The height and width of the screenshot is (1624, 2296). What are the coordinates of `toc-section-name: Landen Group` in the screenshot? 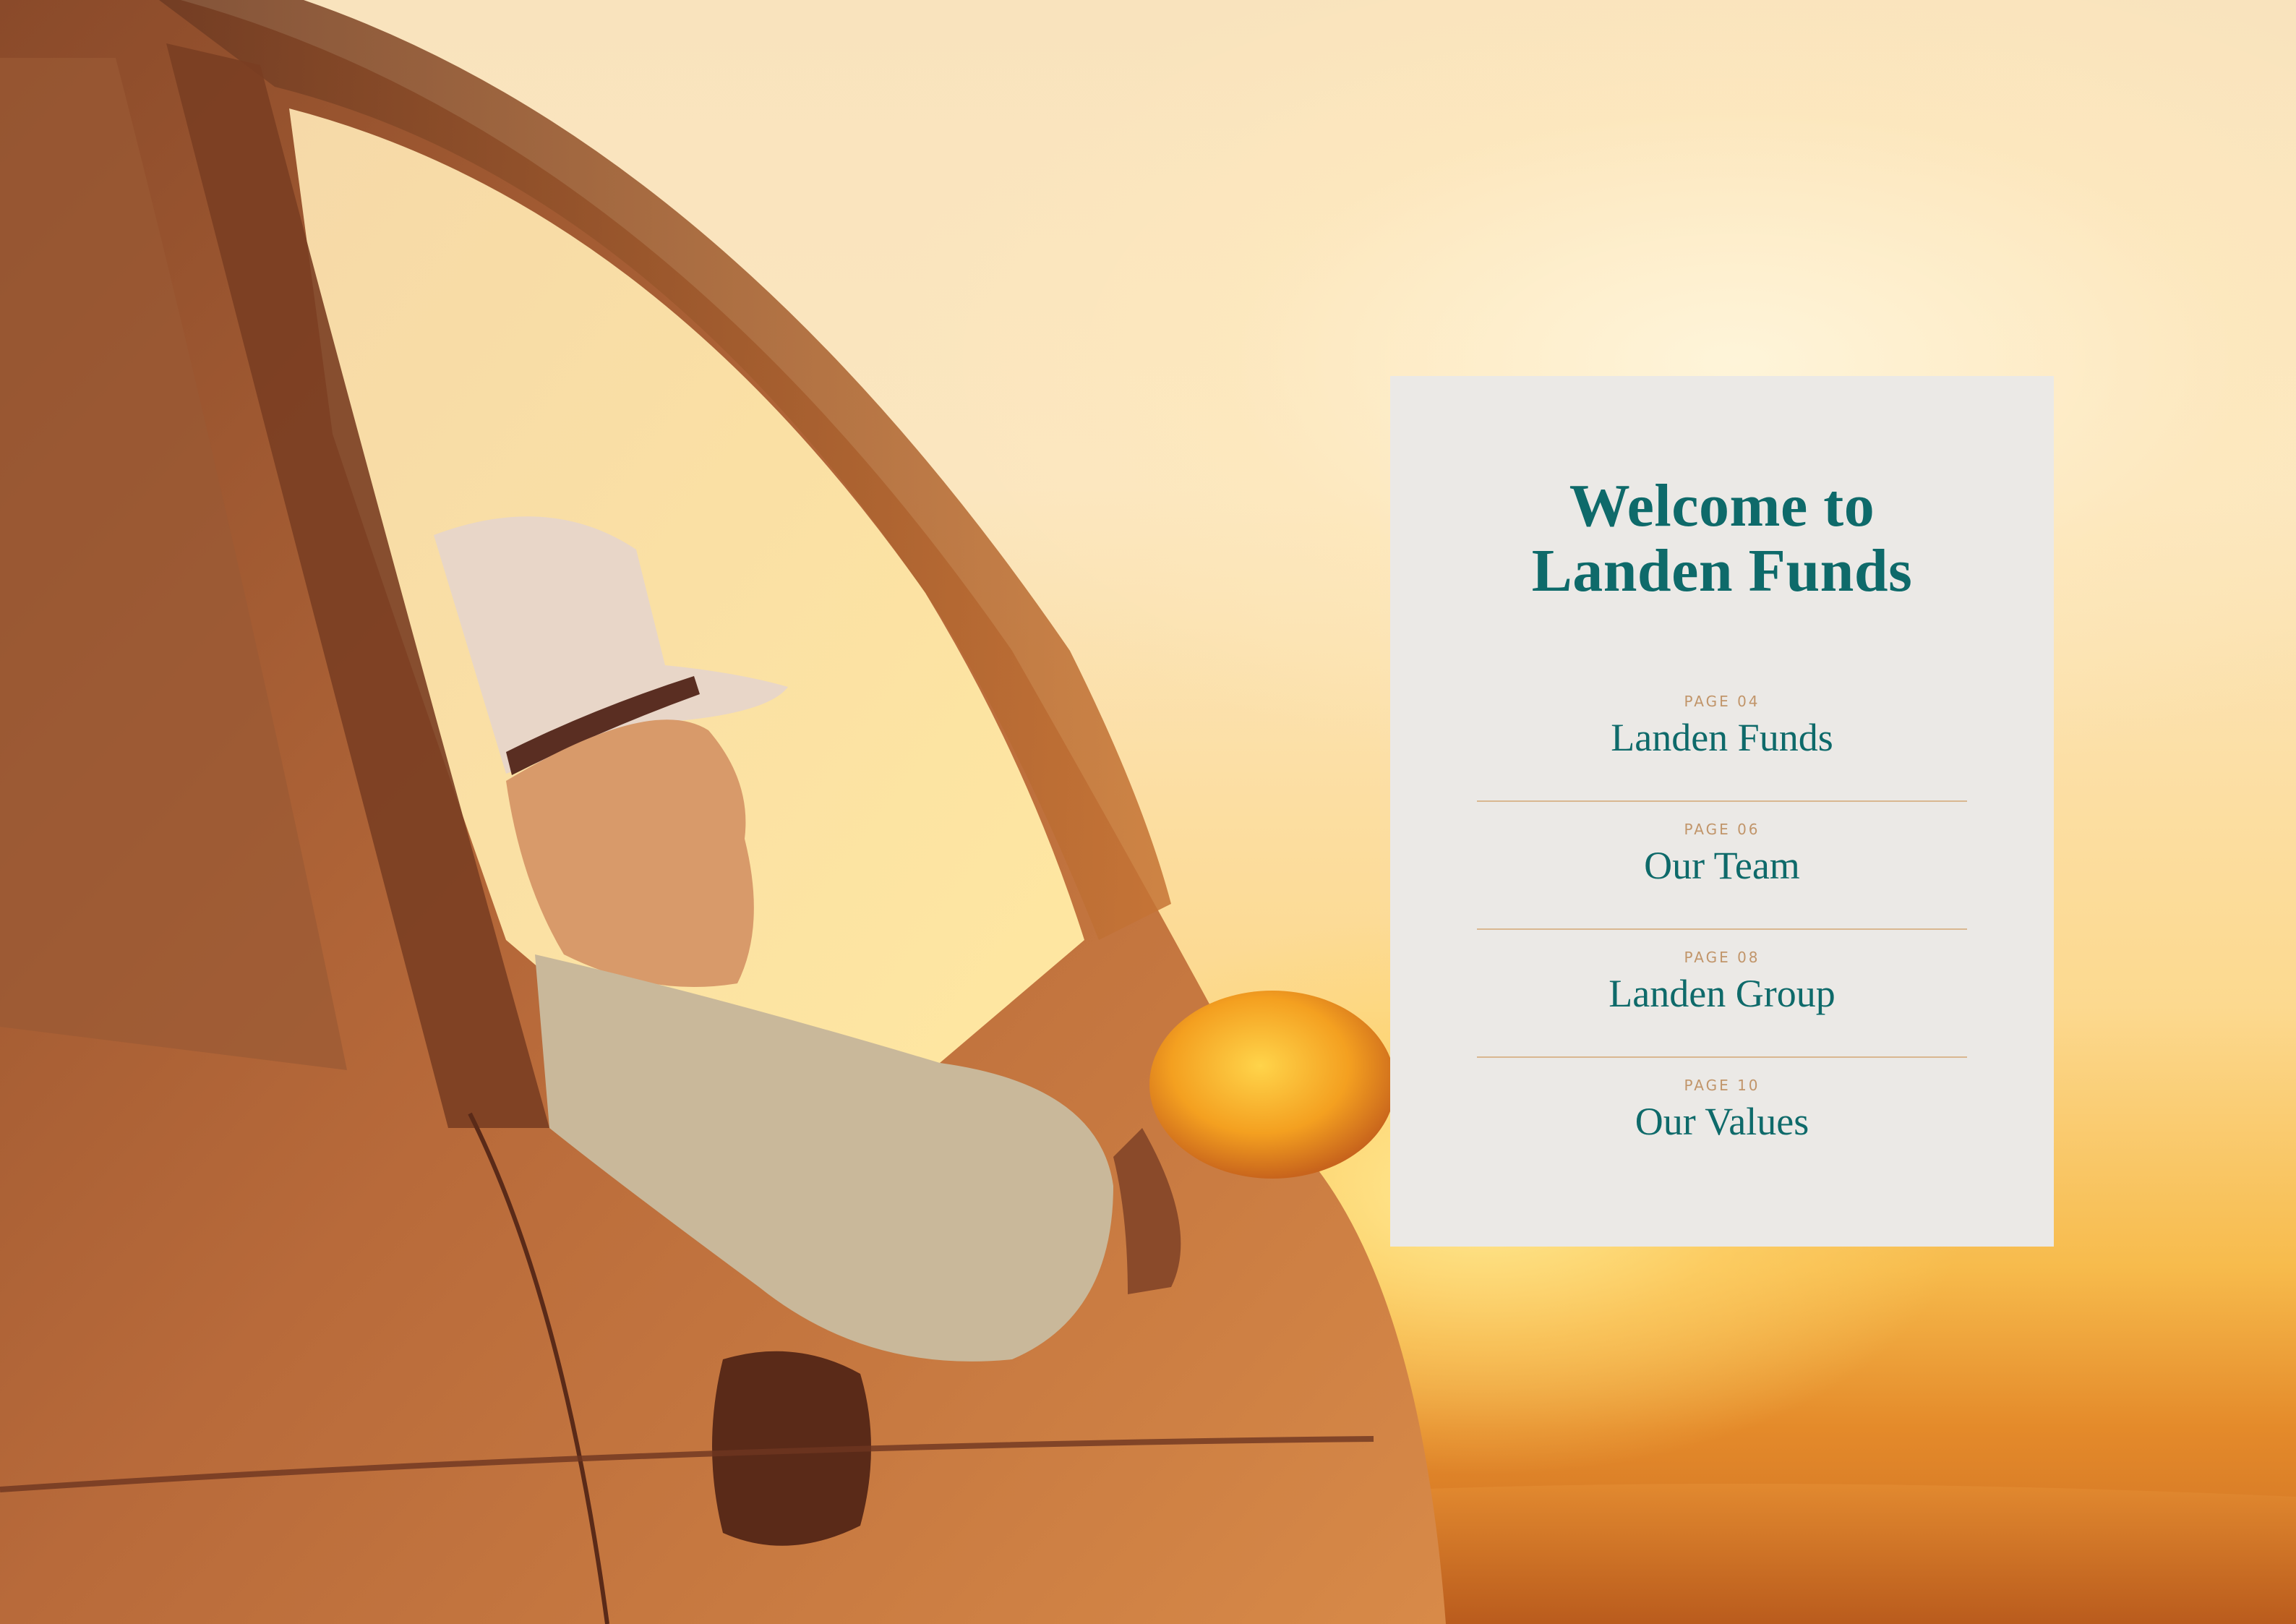 It's located at (1722, 993).